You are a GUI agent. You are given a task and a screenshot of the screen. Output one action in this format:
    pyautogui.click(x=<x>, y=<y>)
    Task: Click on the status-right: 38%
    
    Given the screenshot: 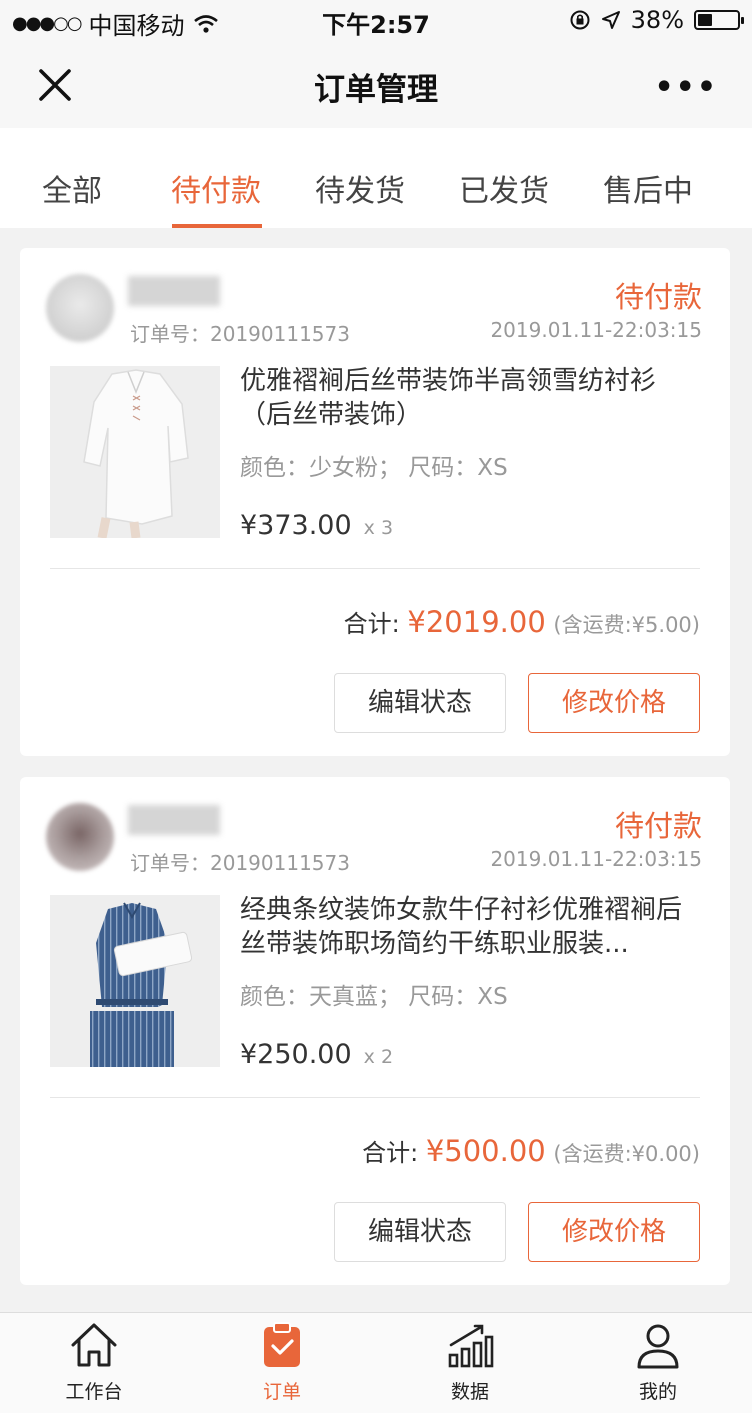 What is the action you would take?
    pyautogui.click(x=656, y=20)
    